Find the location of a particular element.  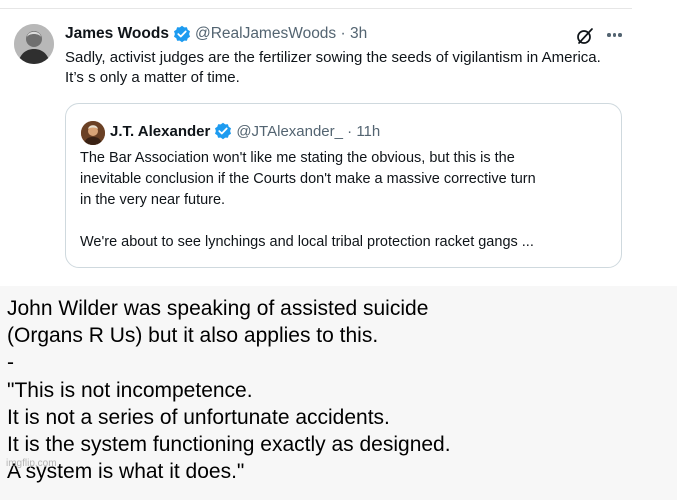

quoted-author-name: J.T. Alexander is located at coordinates (160, 131).